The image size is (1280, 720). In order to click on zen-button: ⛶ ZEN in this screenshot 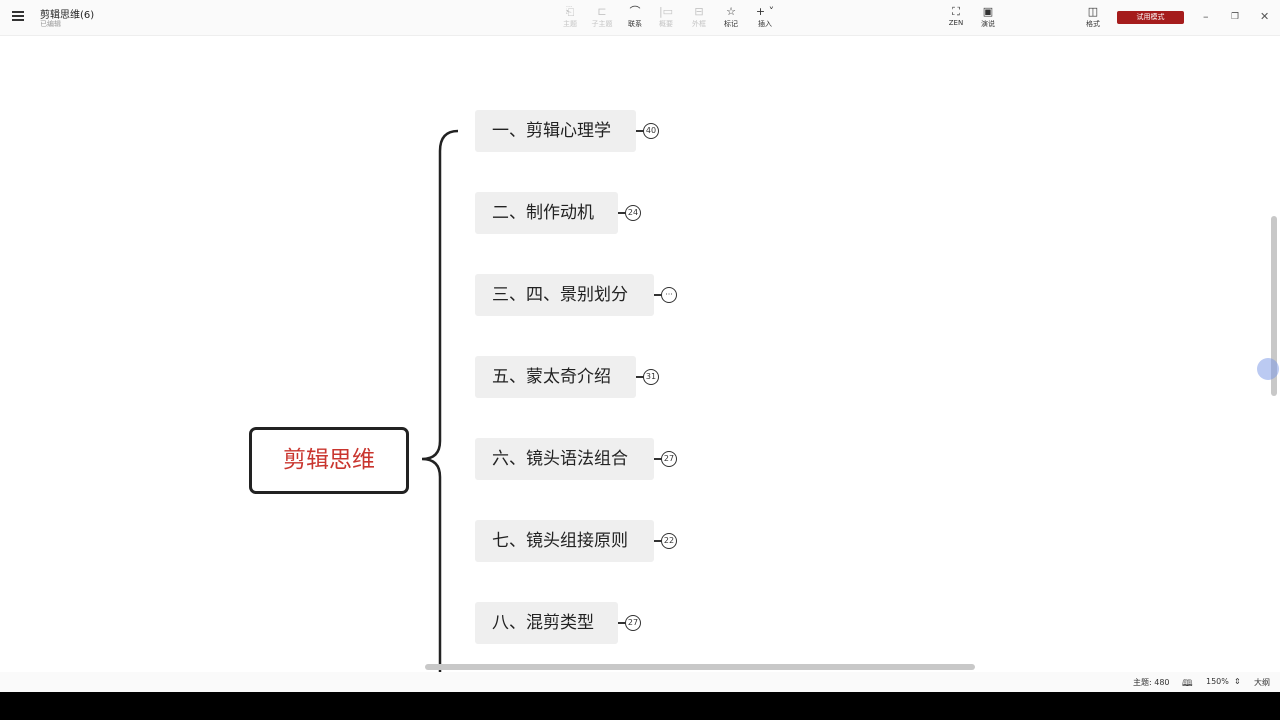, I will do `click(956, 16)`.